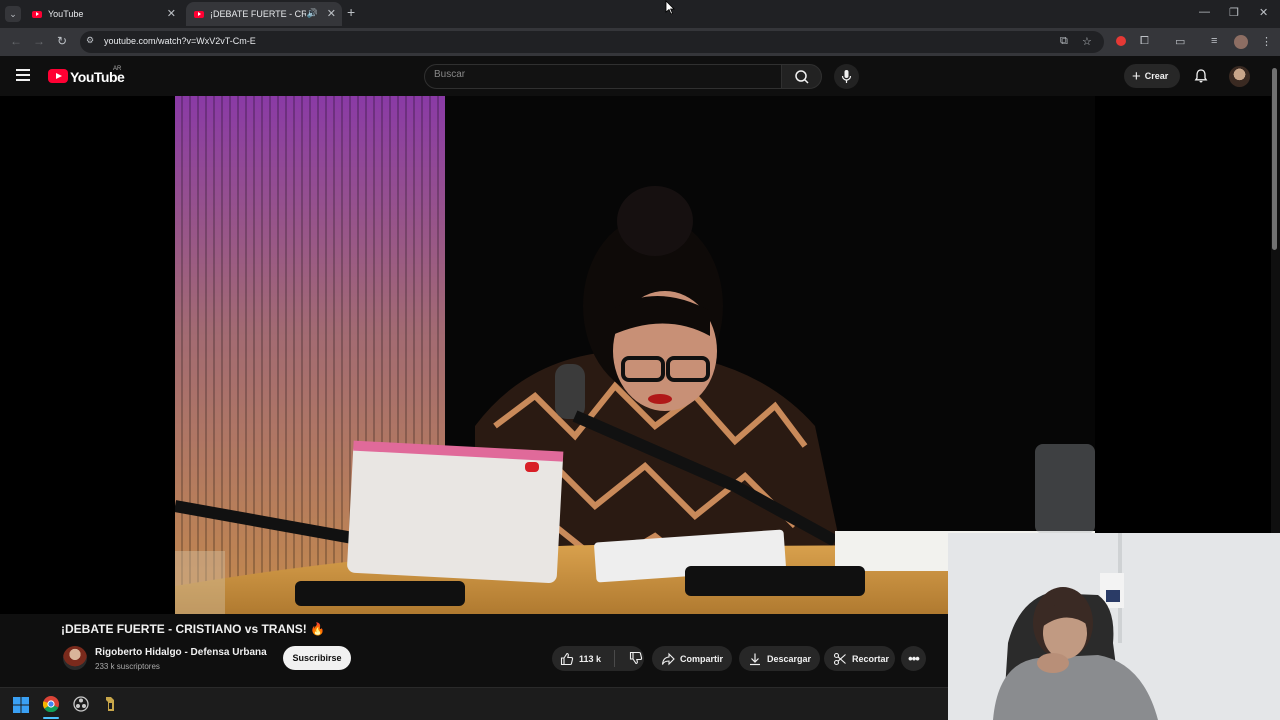 The height and width of the screenshot is (720, 1280). I want to click on dislike-icon, so click(636, 658).